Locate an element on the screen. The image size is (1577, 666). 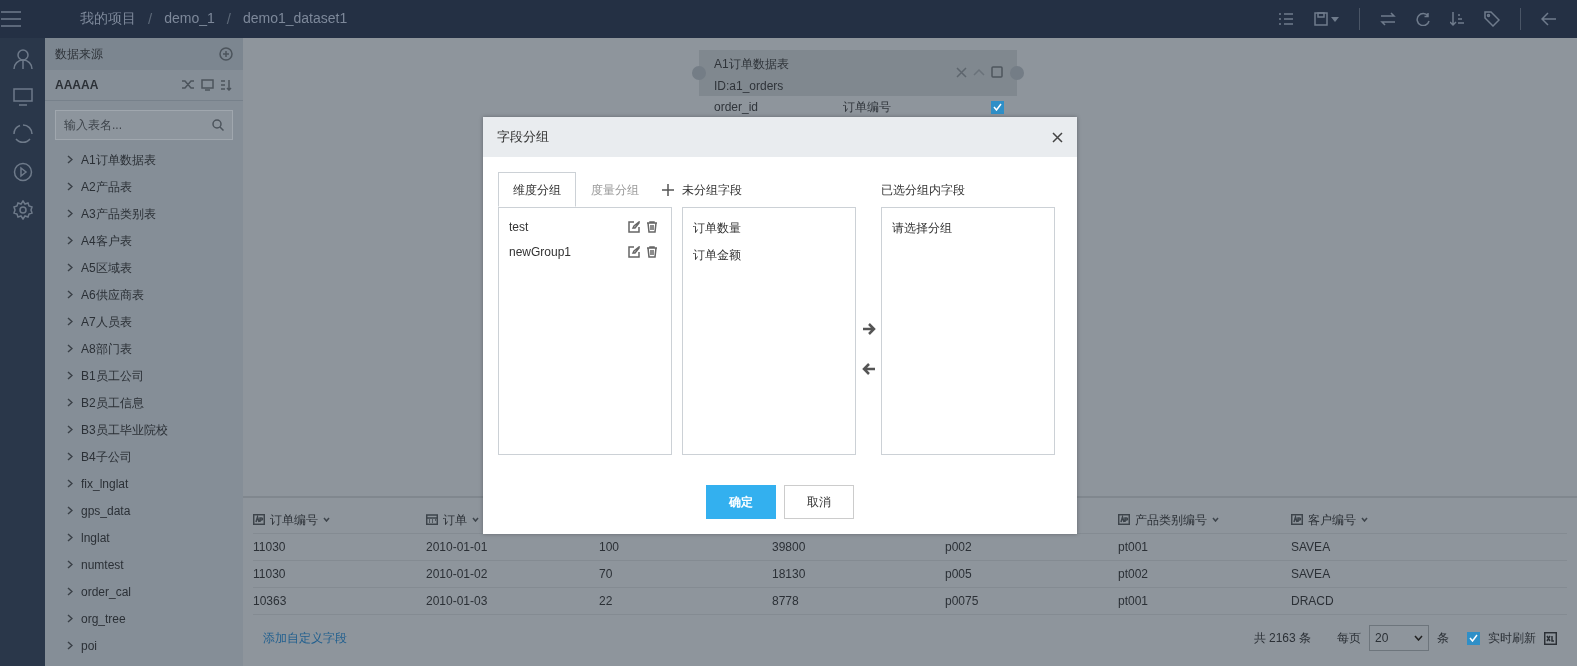
column-header: 订单 is located at coordinates (455, 519).